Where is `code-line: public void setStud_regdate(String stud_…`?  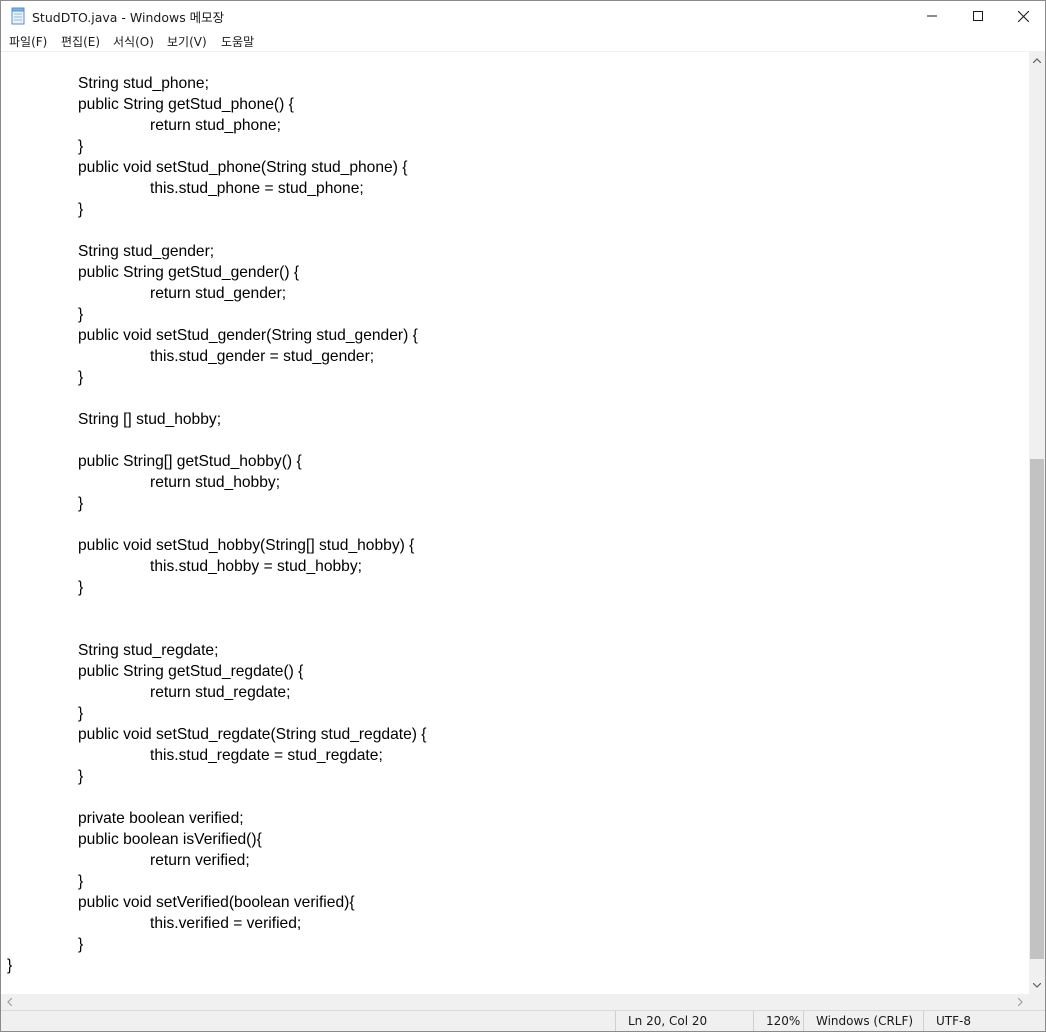 code-line: public void setStud_regdate(String stud_… is located at coordinates (252, 734).